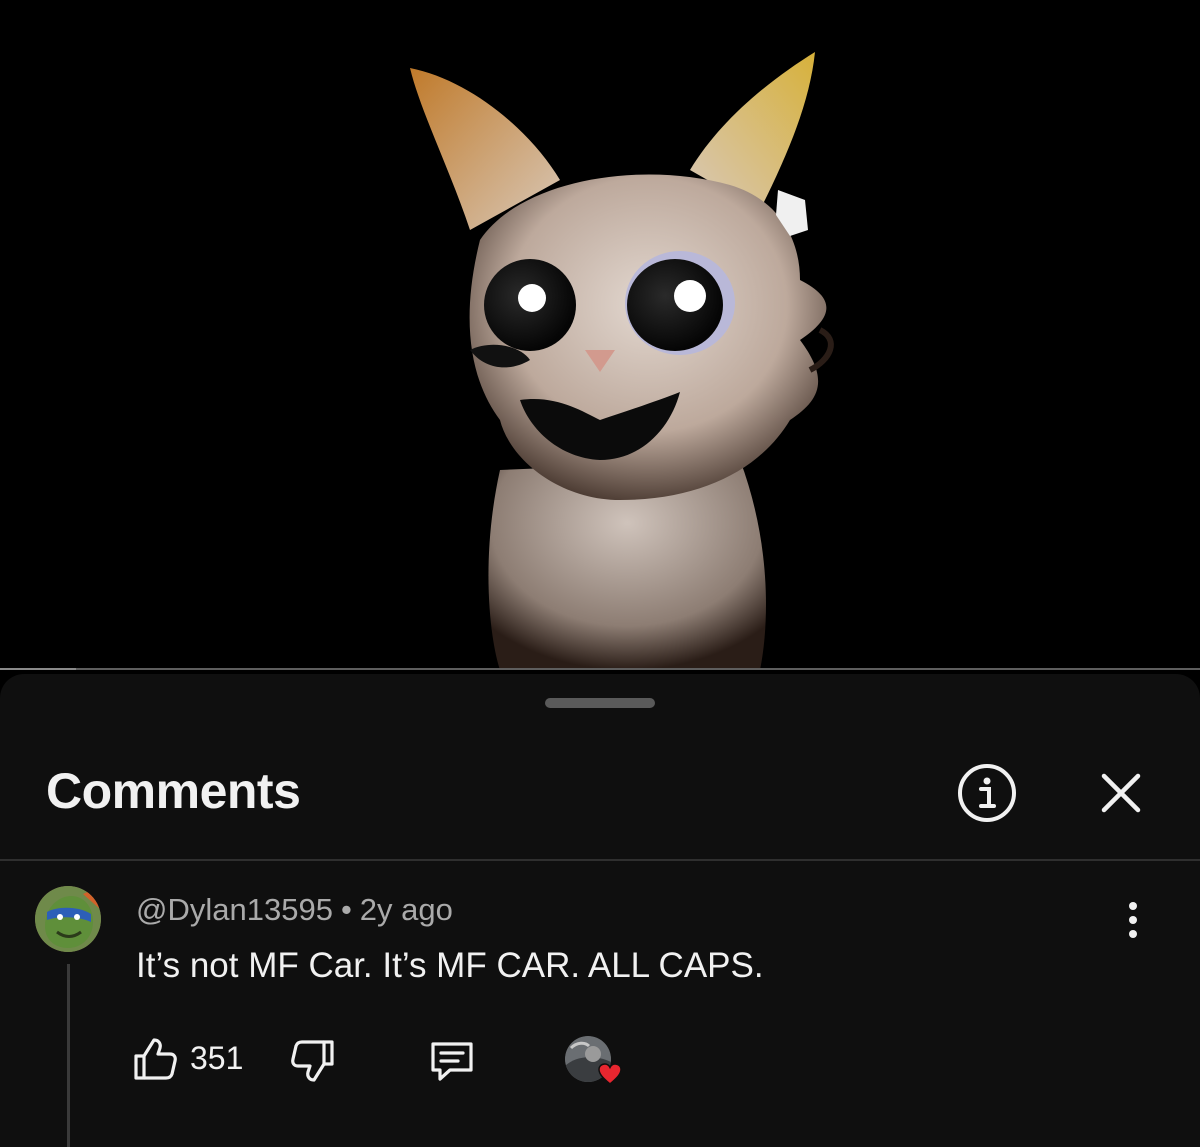  Describe the element at coordinates (38, 669) in the screenshot. I see `video-progress-fill` at that location.